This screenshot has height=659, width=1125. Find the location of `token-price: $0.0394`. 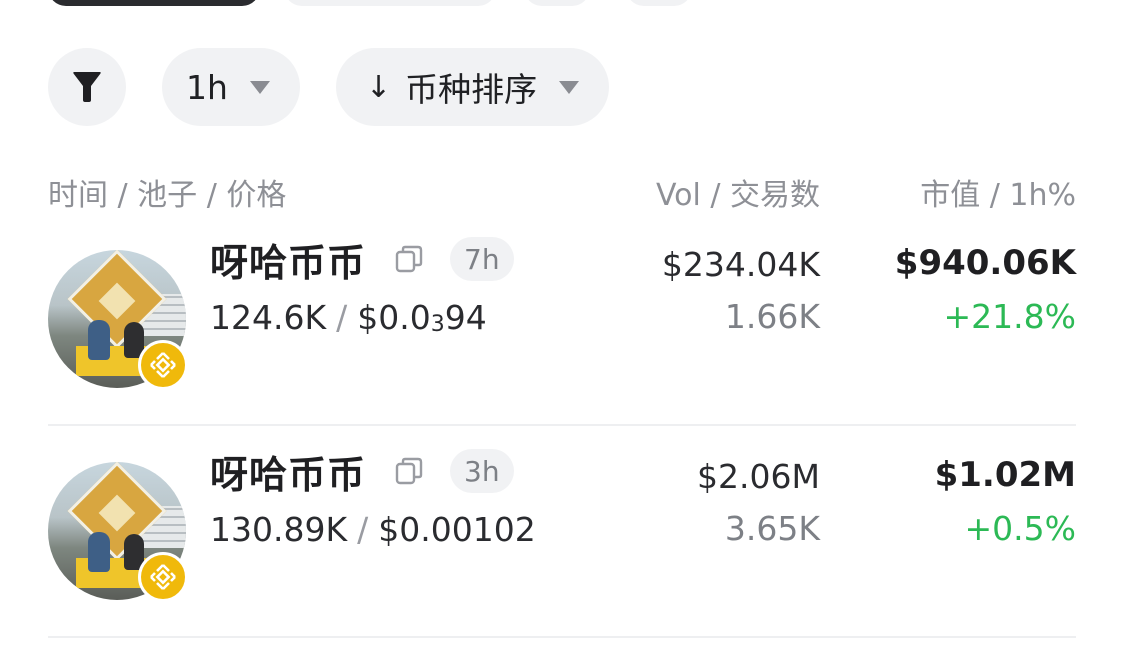

token-price: $0.0394 is located at coordinates (422, 317).